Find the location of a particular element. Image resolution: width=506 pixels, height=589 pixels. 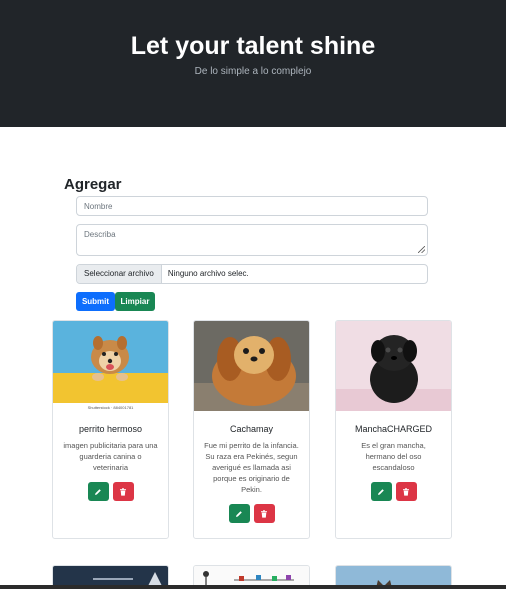

card-title: ManchaCHARGED is located at coordinates (393, 429).